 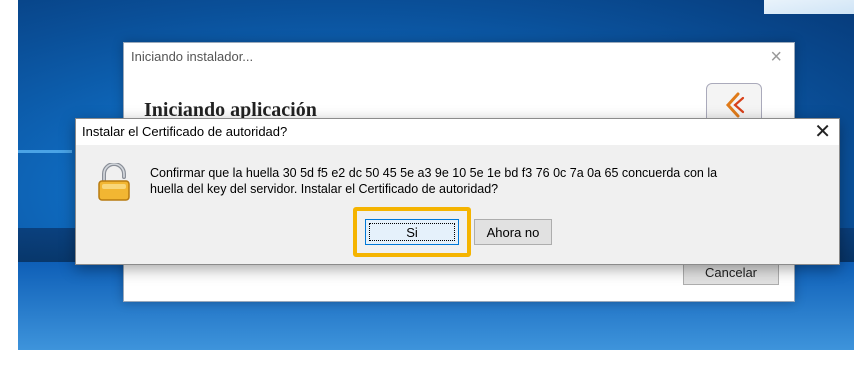 I want to click on no-button: Ahora no, so click(x=513, y=232).